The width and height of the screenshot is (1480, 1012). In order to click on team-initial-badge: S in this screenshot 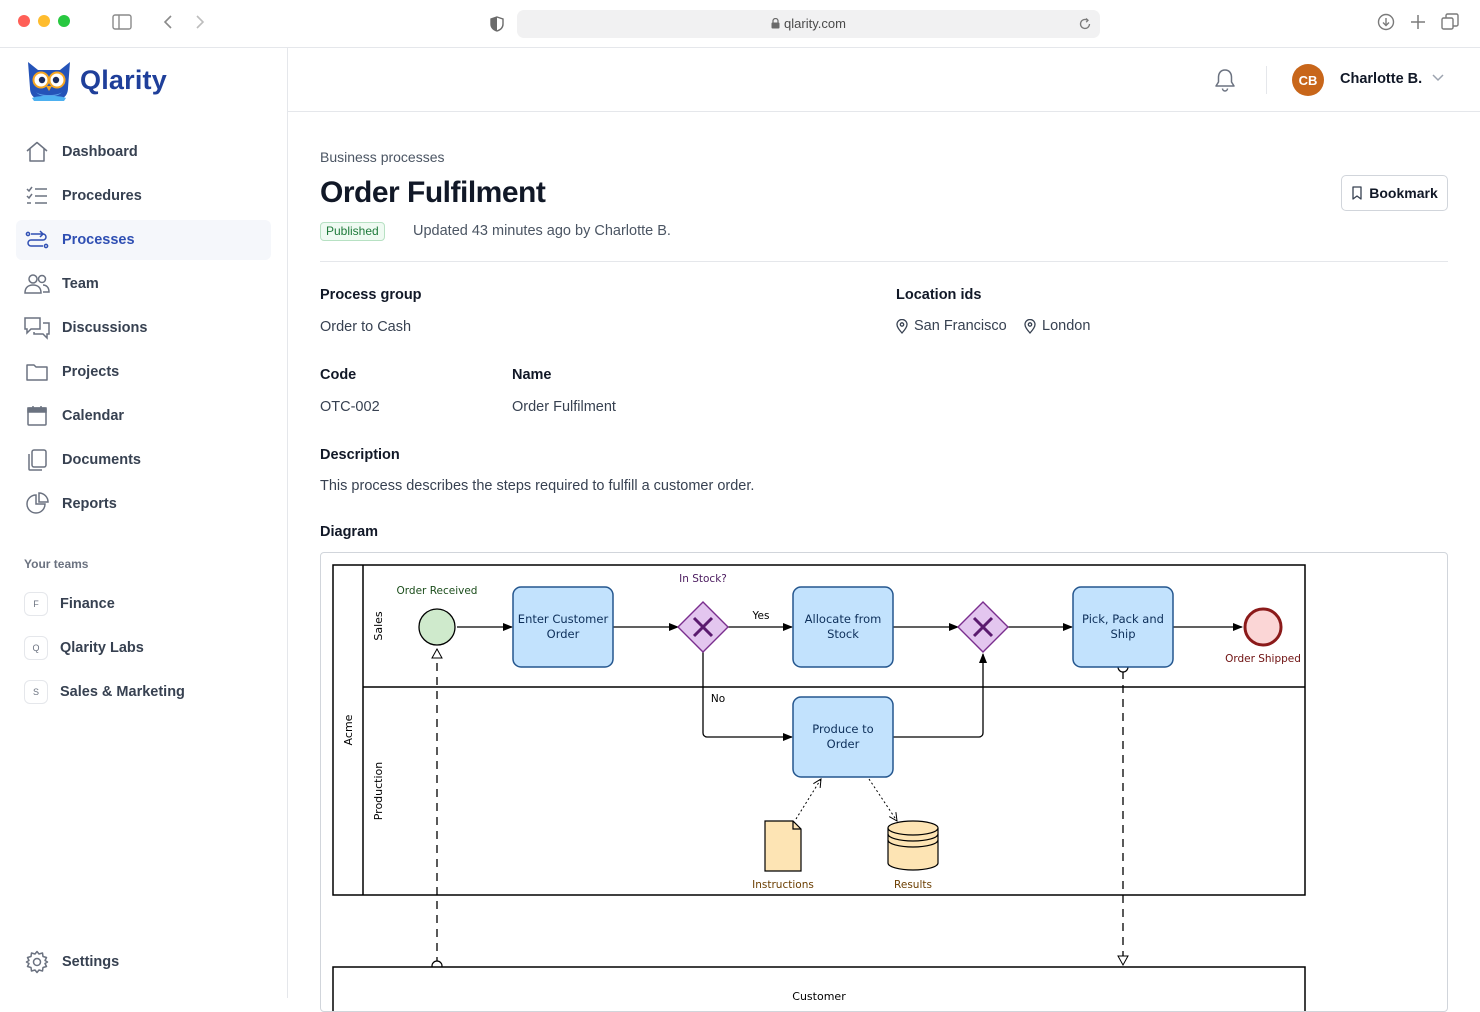, I will do `click(36, 692)`.